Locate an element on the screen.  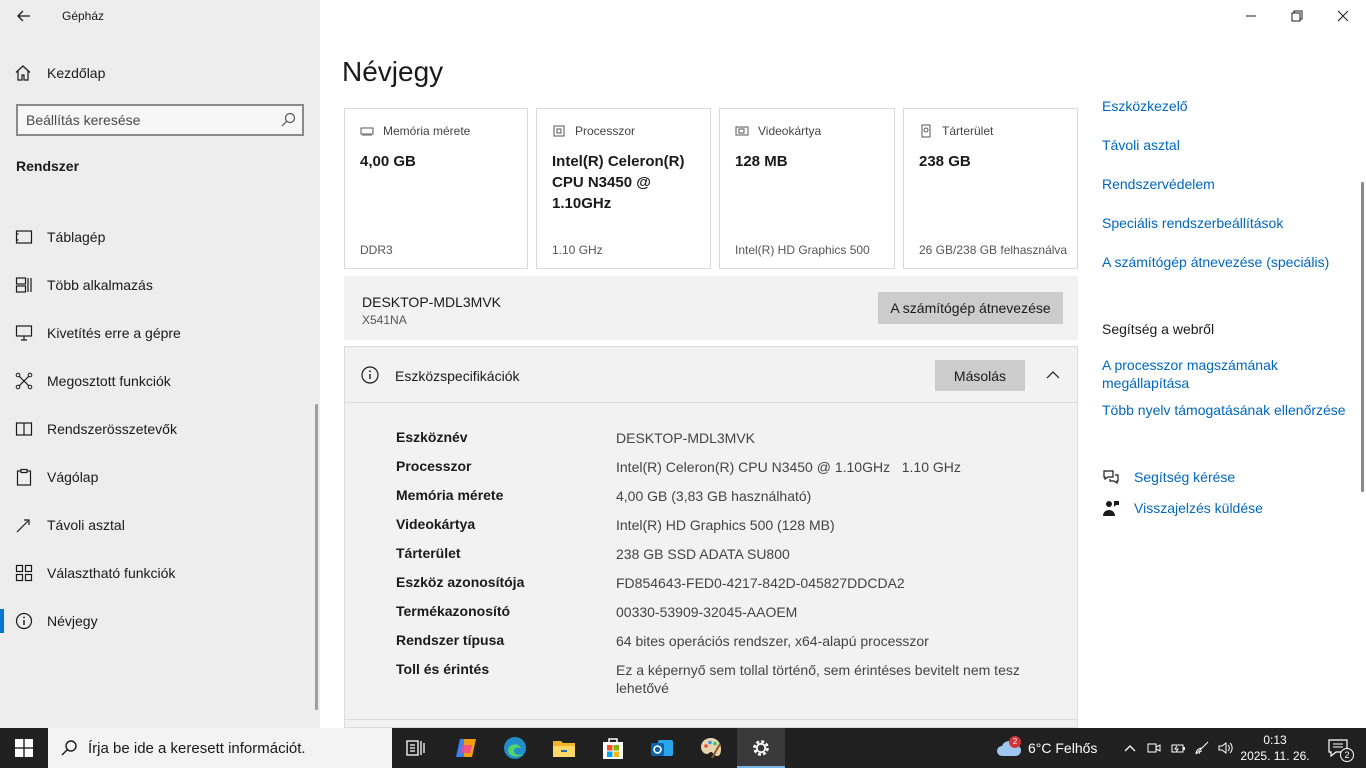
spec-key: Eszköz azonosítója is located at coordinates (460, 582).